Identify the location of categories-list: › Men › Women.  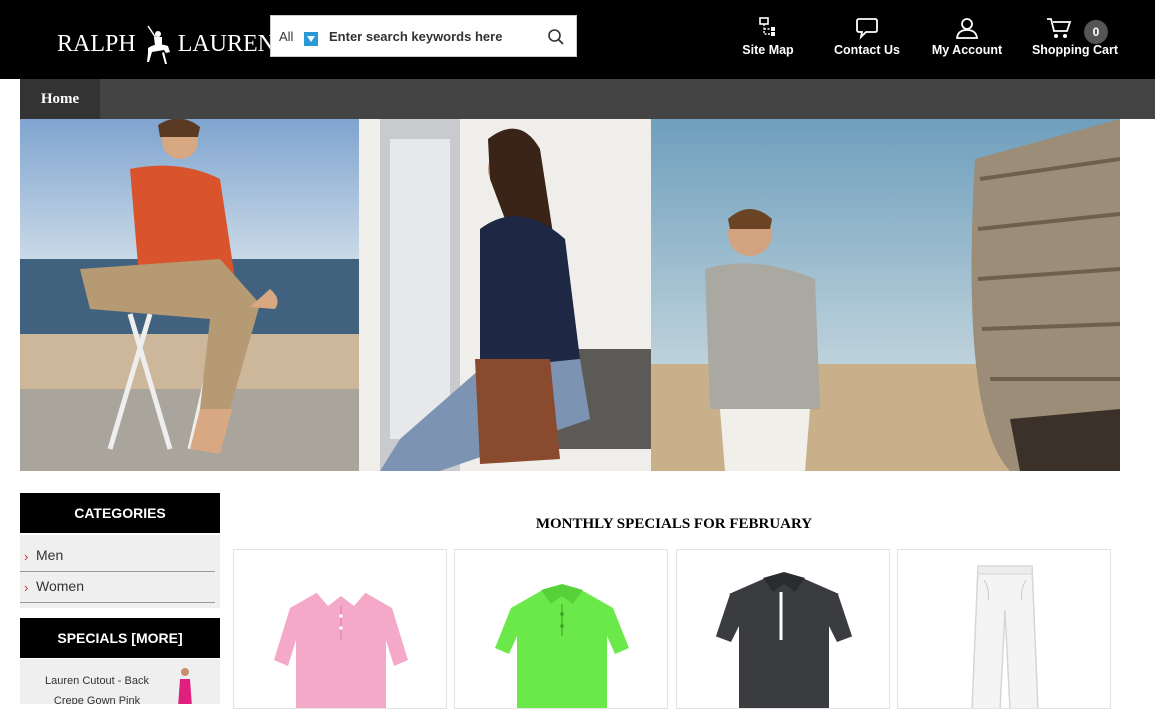
(120, 571).